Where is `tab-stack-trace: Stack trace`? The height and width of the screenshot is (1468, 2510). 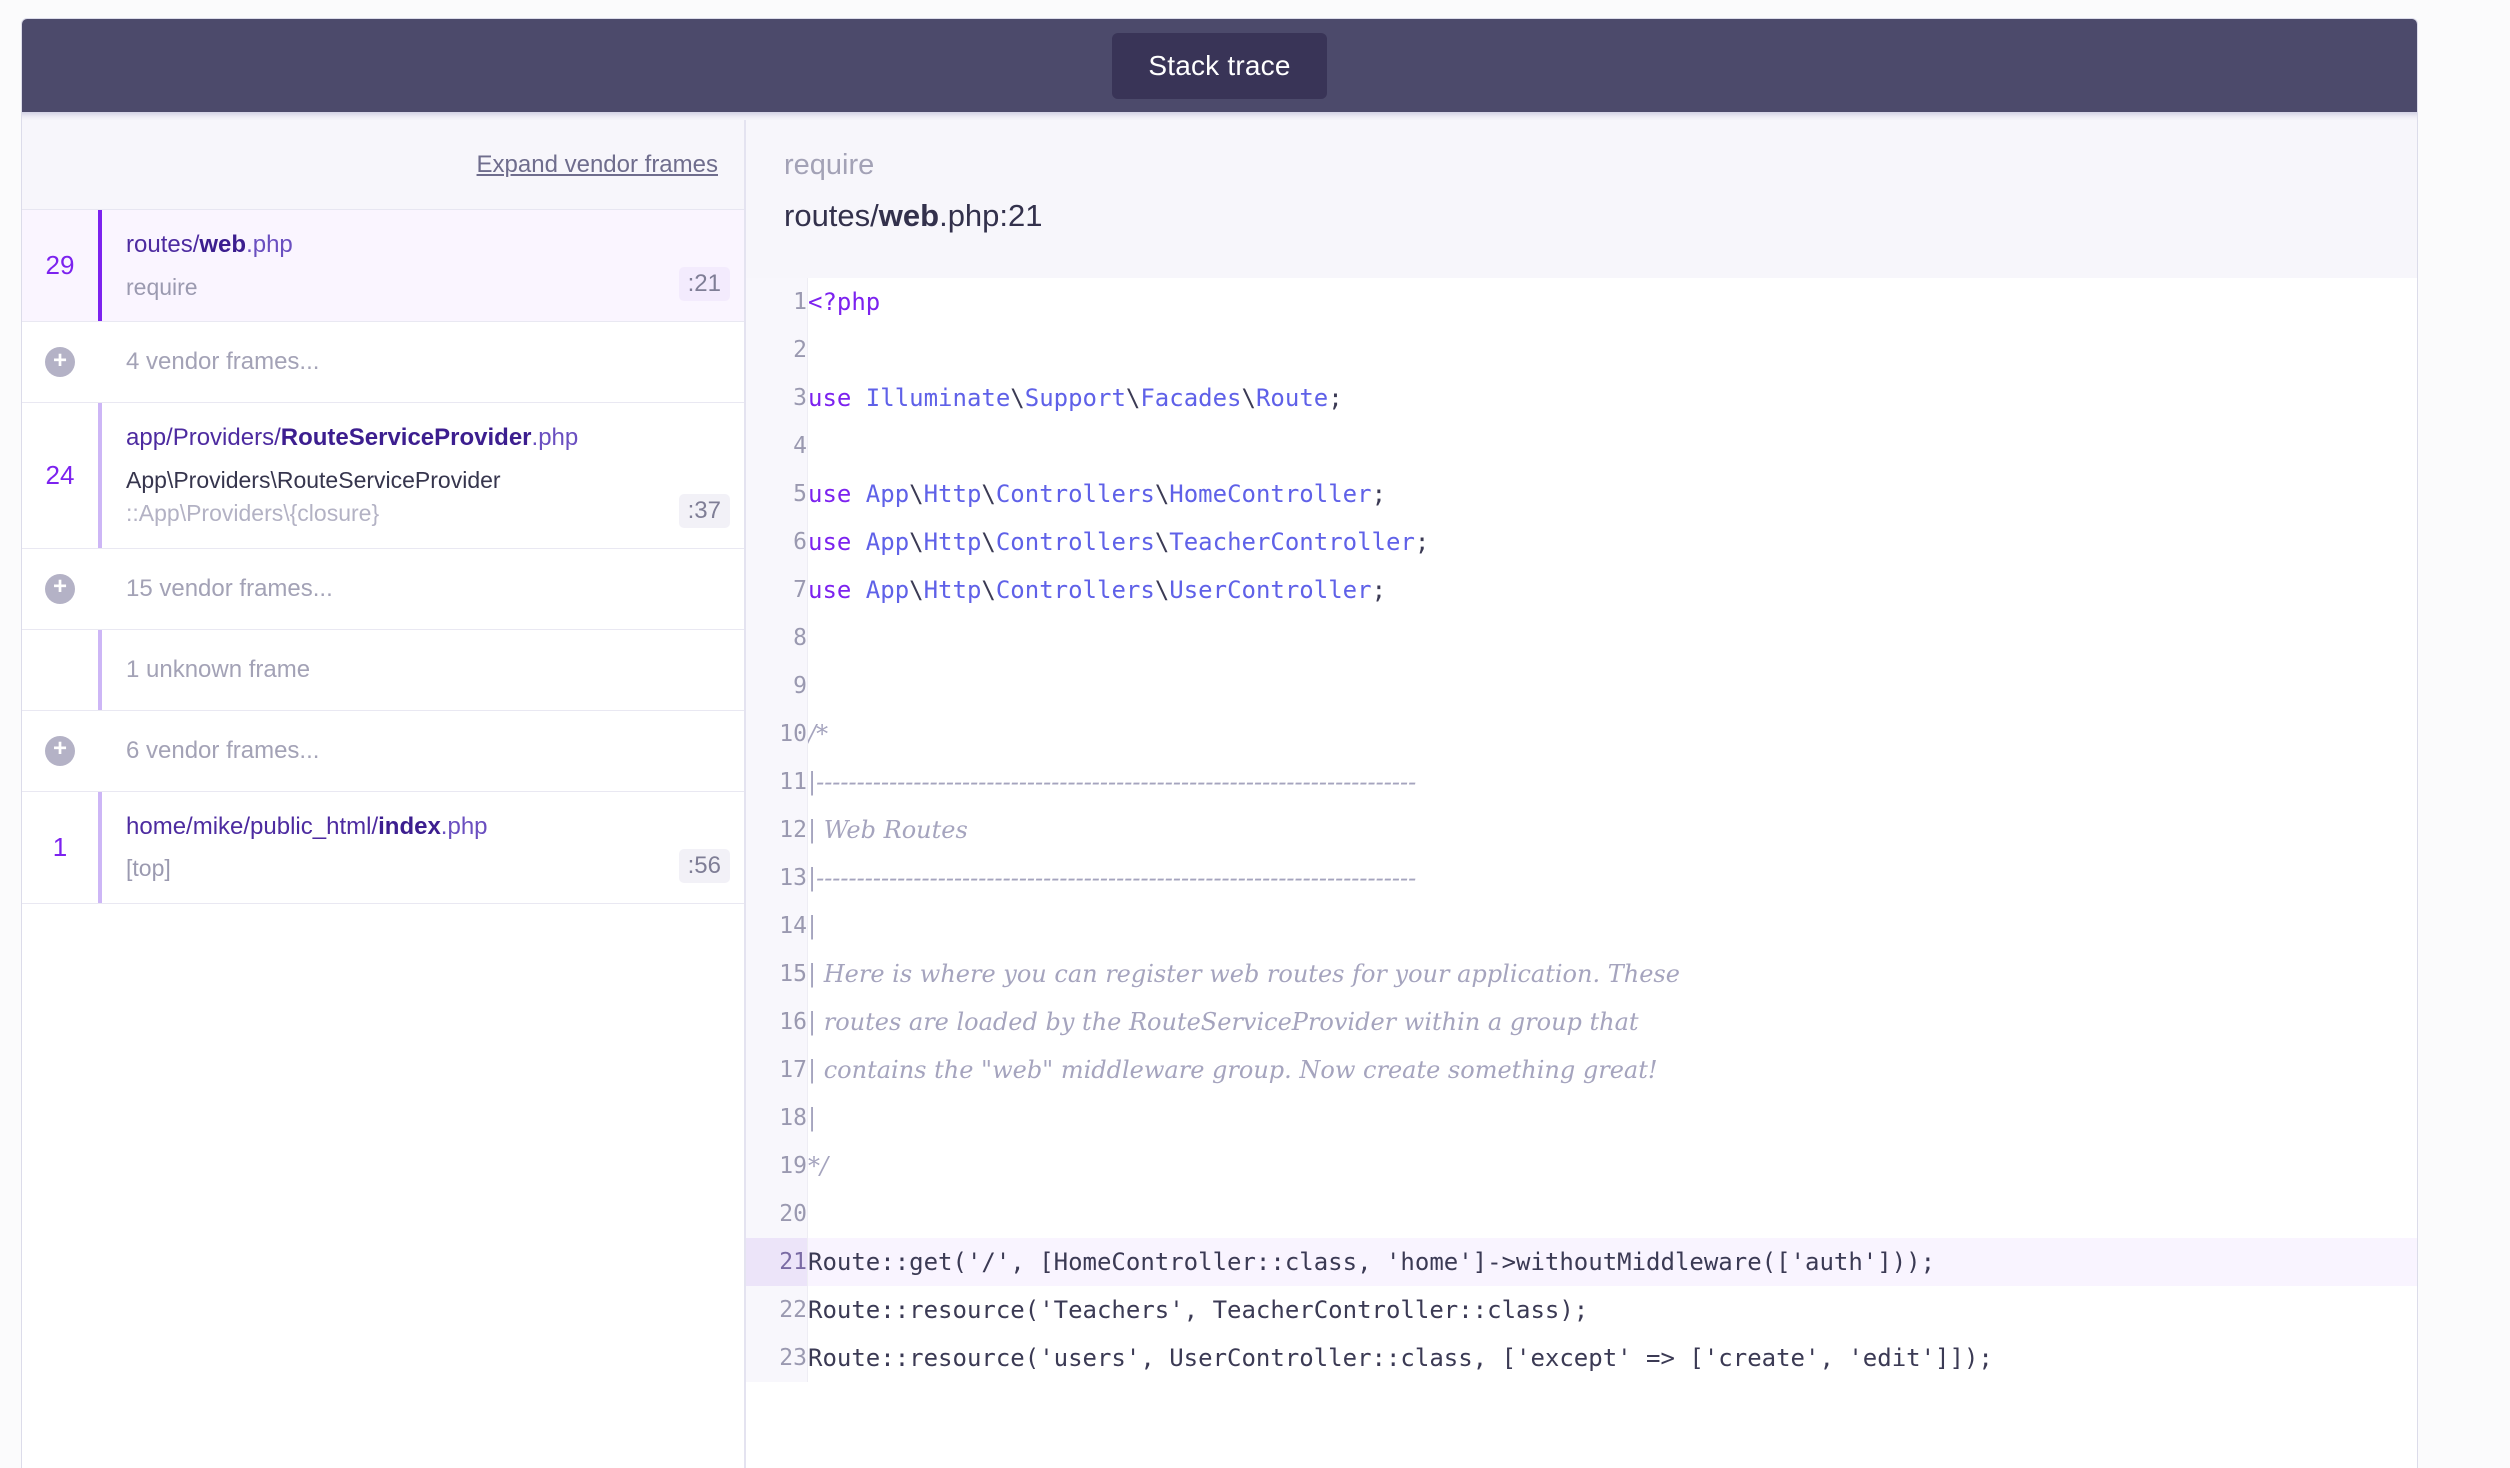 tab-stack-trace: Stack trace is located at coordinates (1219, 65).